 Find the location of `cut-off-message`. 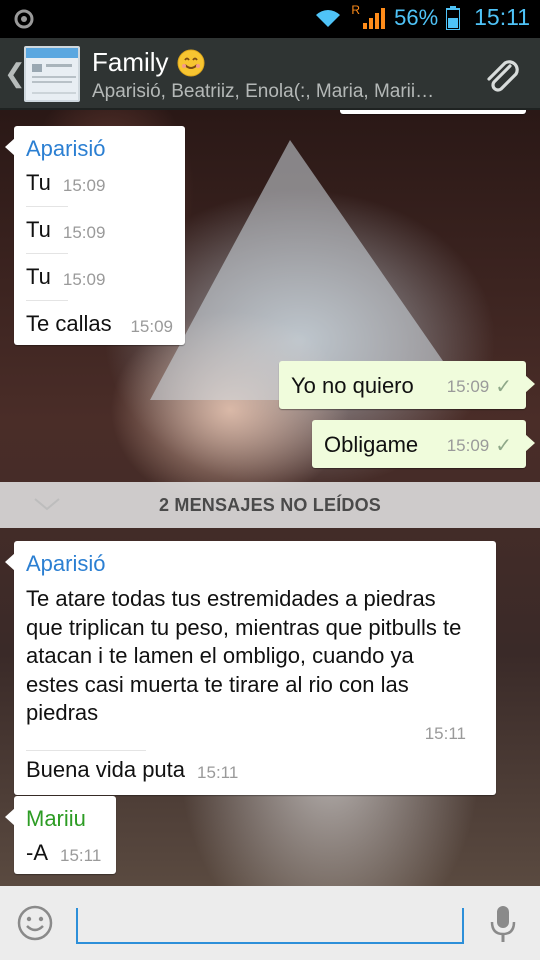

cut-off-message is located at coordinates (433, 112).